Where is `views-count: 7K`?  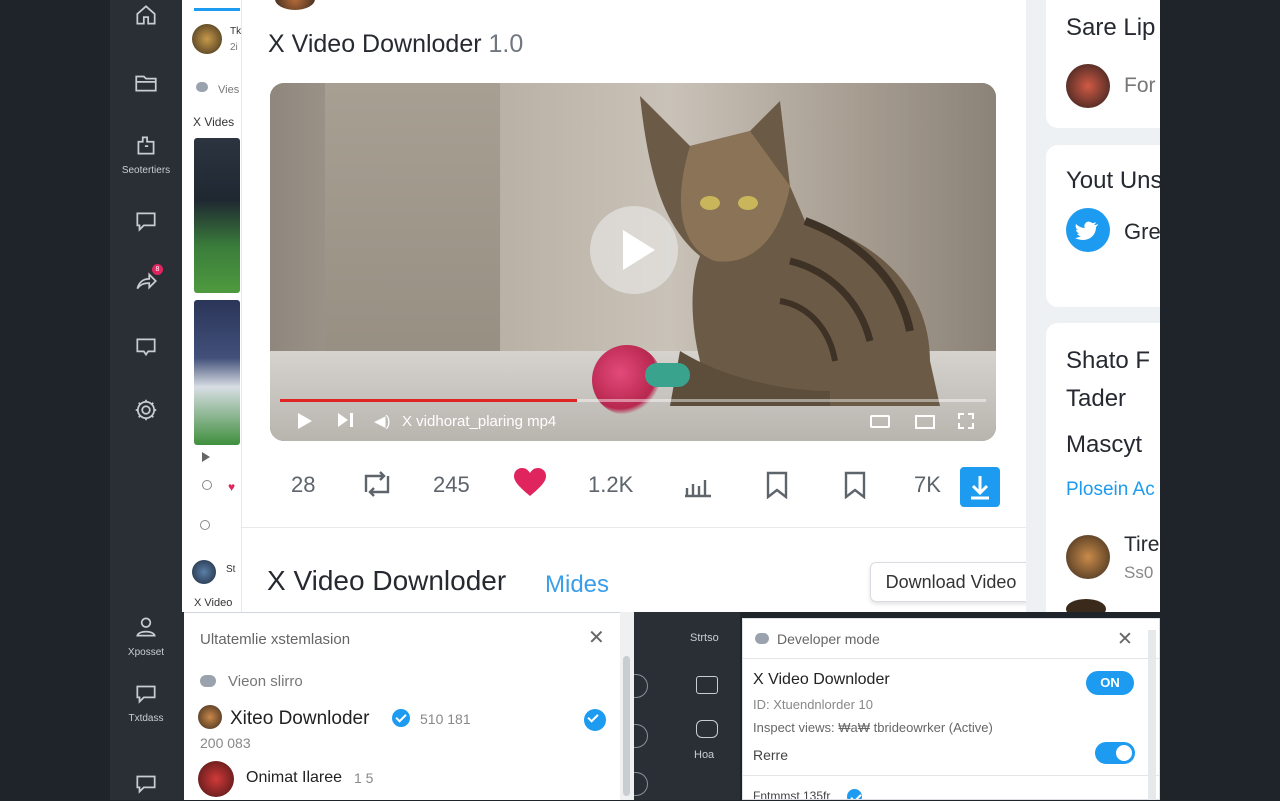 views-count: 7K is located at coordinates (927, 485).